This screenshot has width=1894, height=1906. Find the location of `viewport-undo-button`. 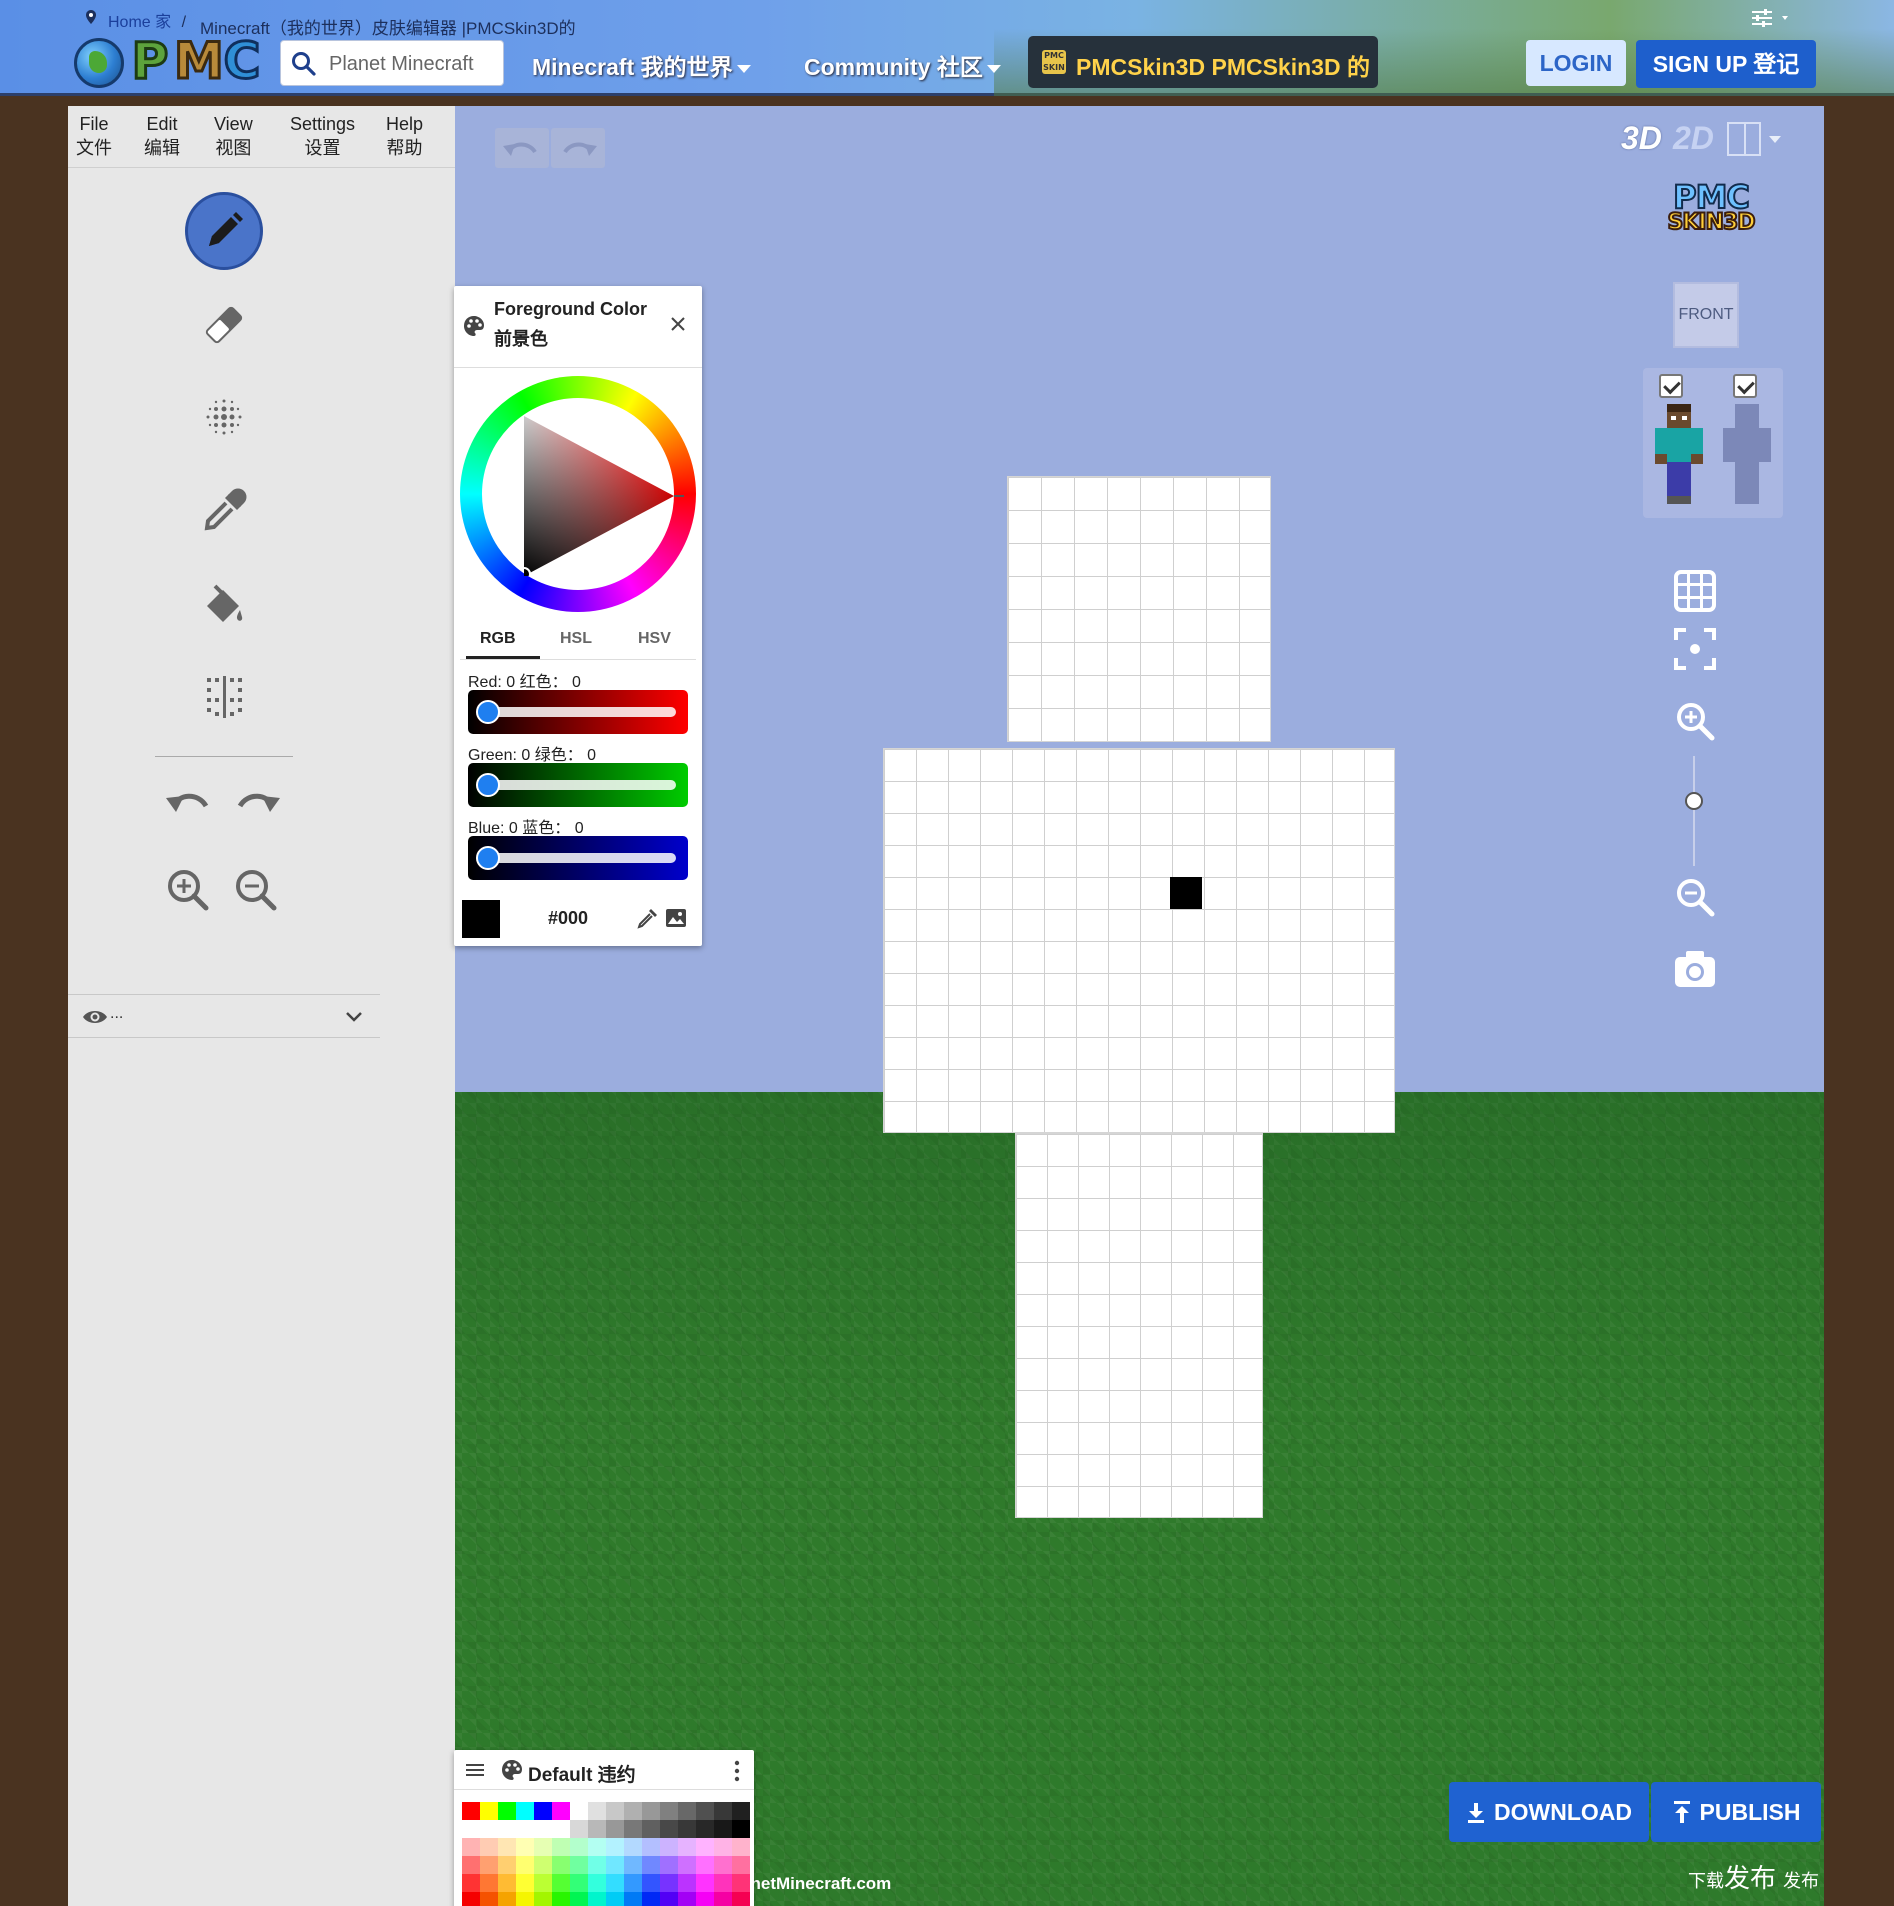

viewport-undo-button is located at coordinates (522, 148).